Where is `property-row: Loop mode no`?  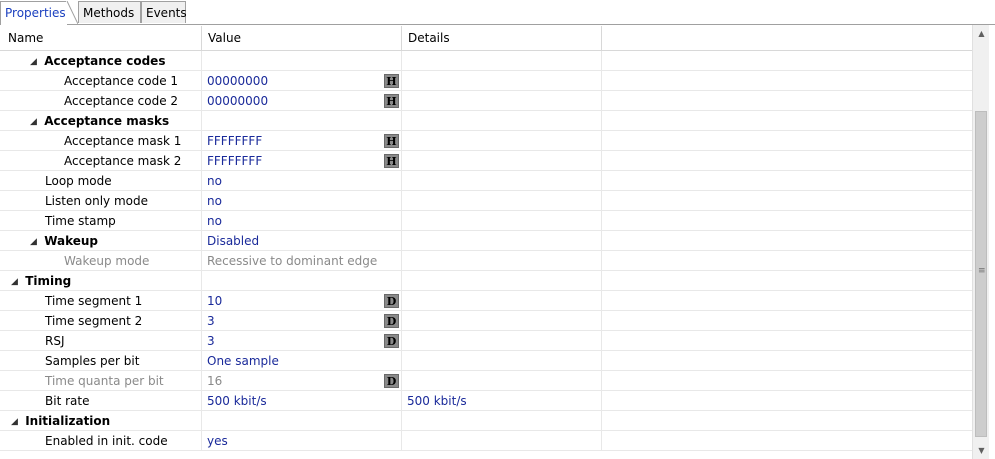 property-row: Loop mode no is located at coordinates (486, 181).